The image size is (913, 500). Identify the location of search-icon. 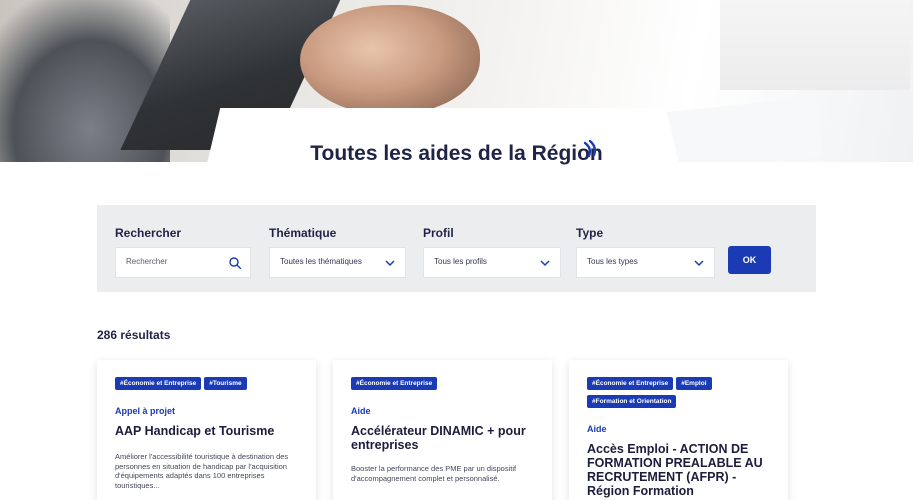
(235, 263).